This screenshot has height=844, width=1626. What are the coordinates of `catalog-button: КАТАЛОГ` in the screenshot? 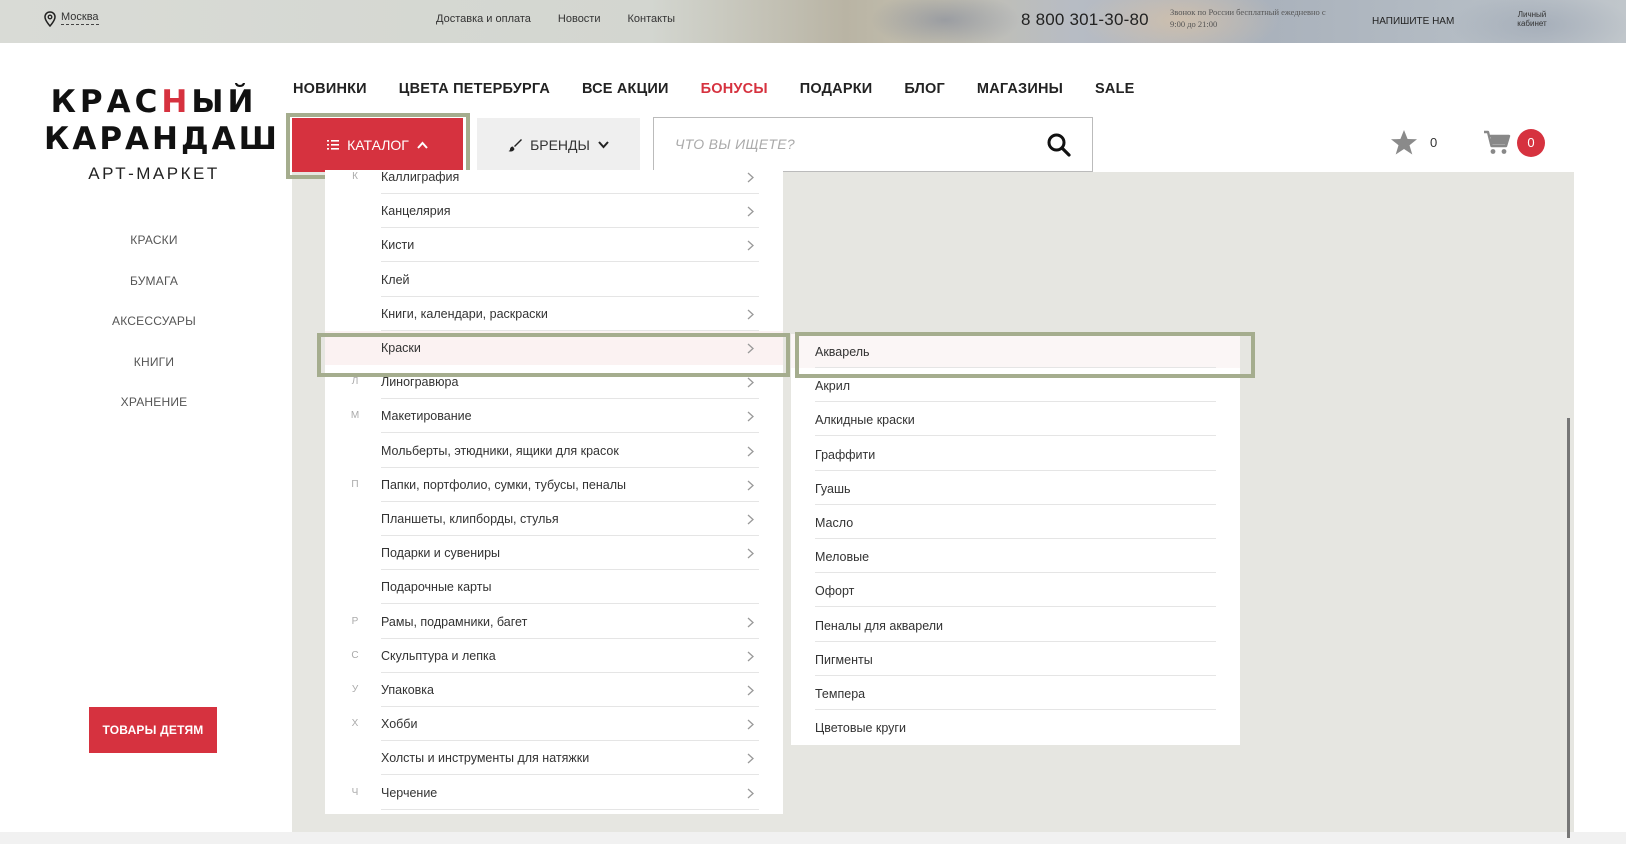 It's located at (377, 145).